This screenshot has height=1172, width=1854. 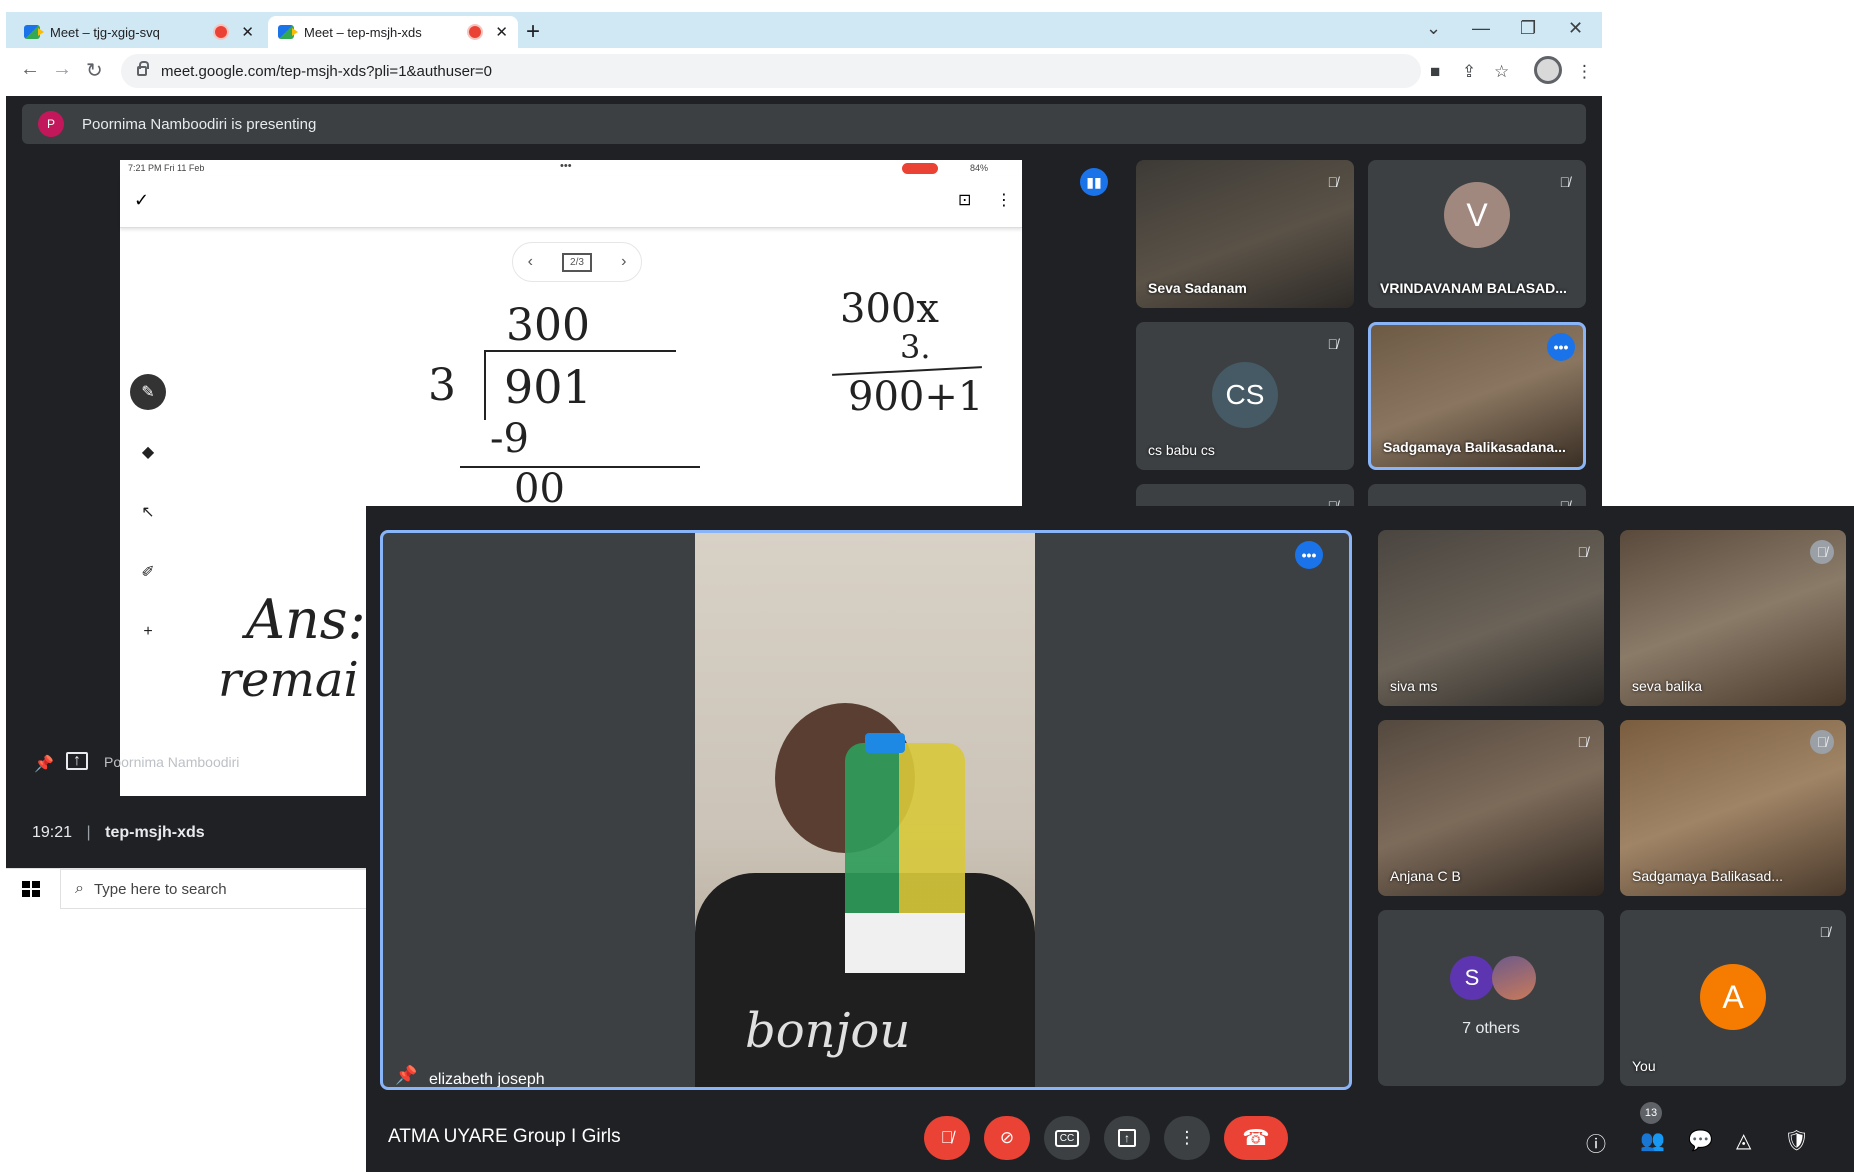 What do you see at coordinates (964, 200) in the screenshot?
I see `present-icon: ⊡` at bounding box center [964, 200].